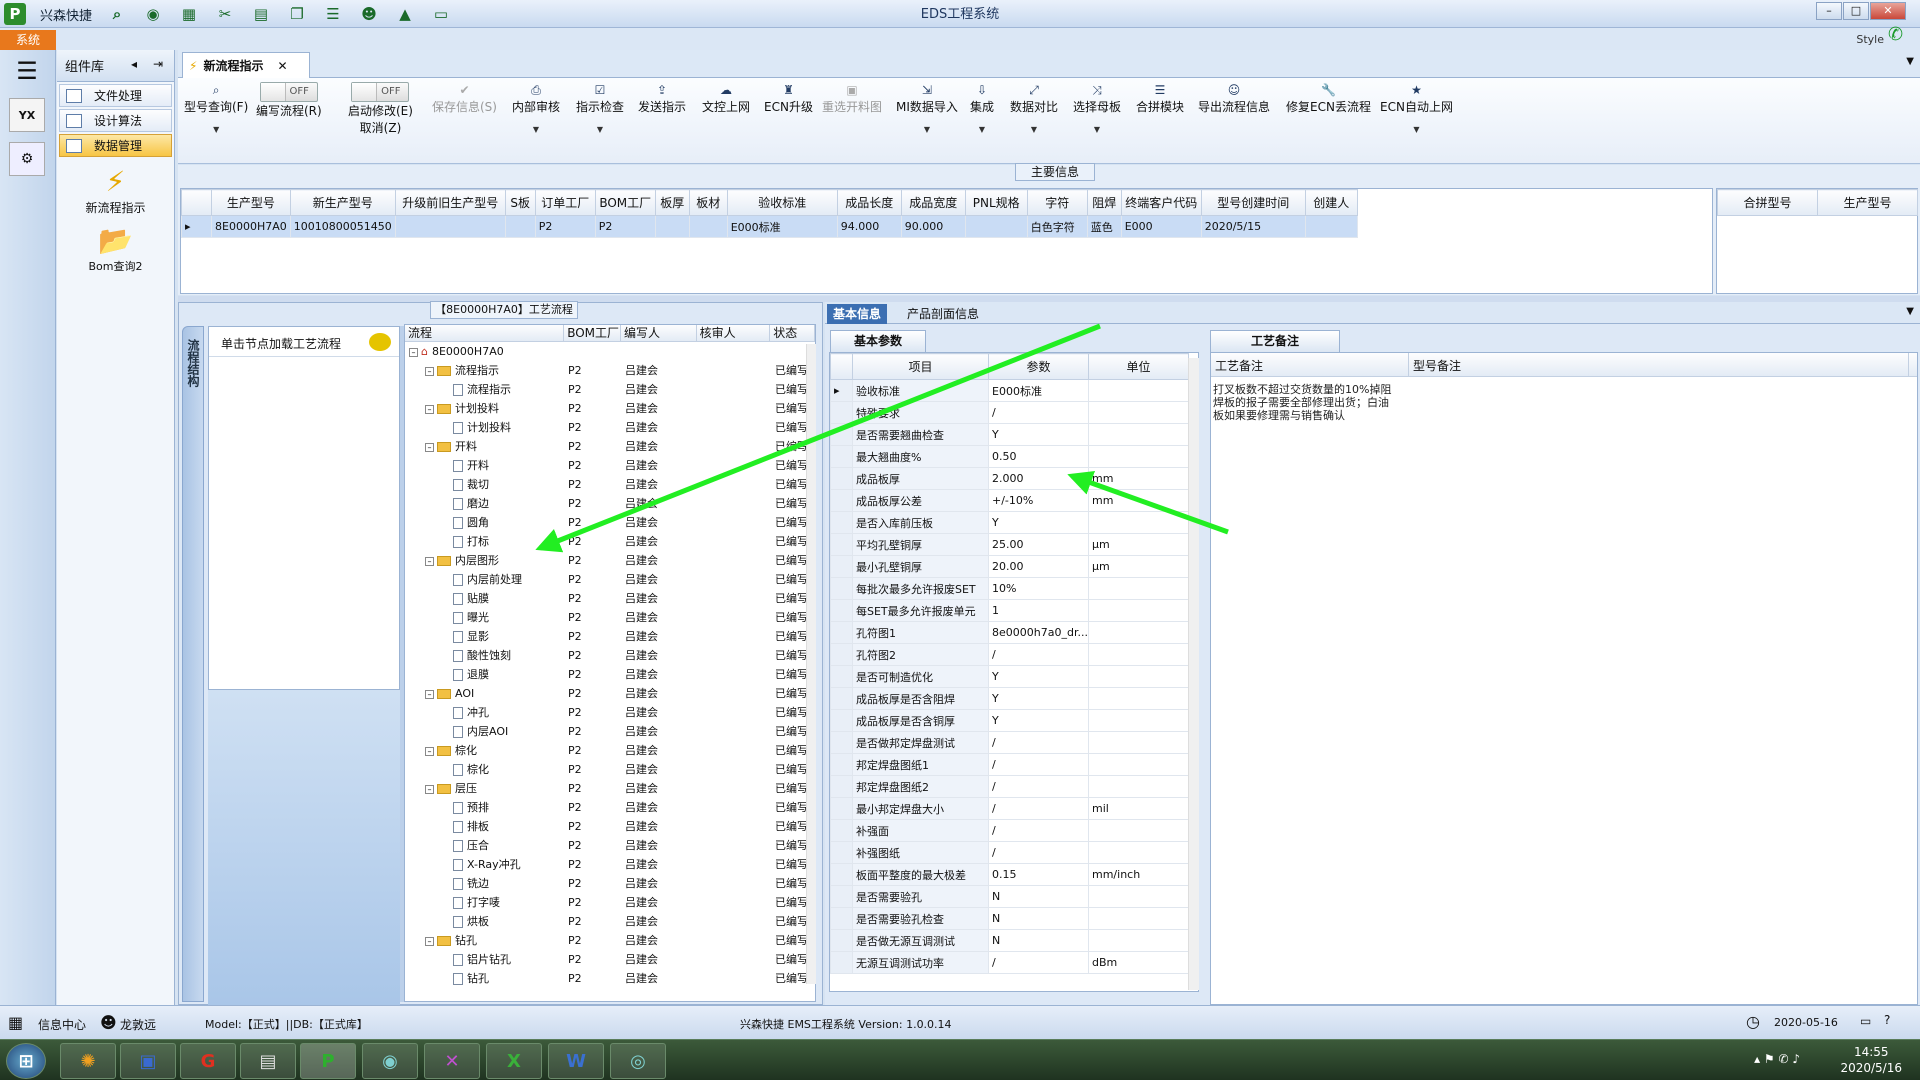 This screenshot has width=1920, height=1080. I want to click on list-icon: ☰, so click(333, 14).